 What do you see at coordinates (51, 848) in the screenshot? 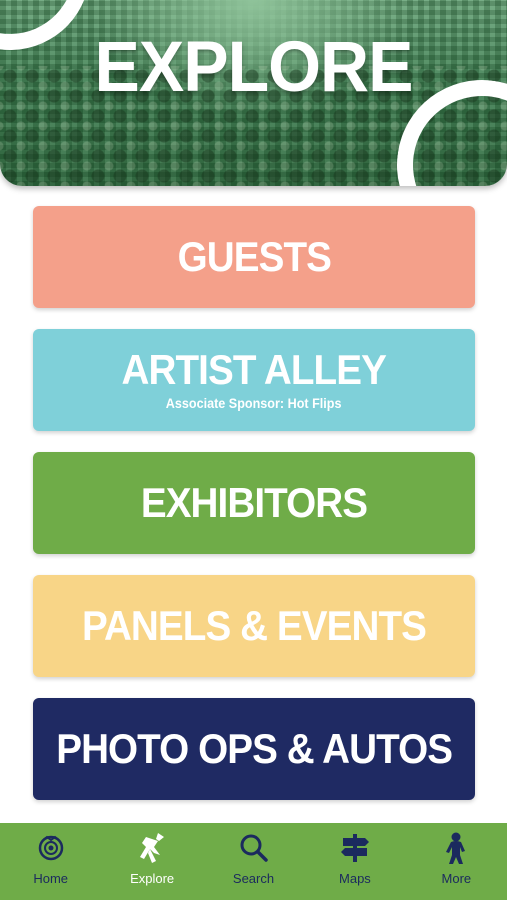
I see `home-logo-icon` at bounding box center [51, 848].